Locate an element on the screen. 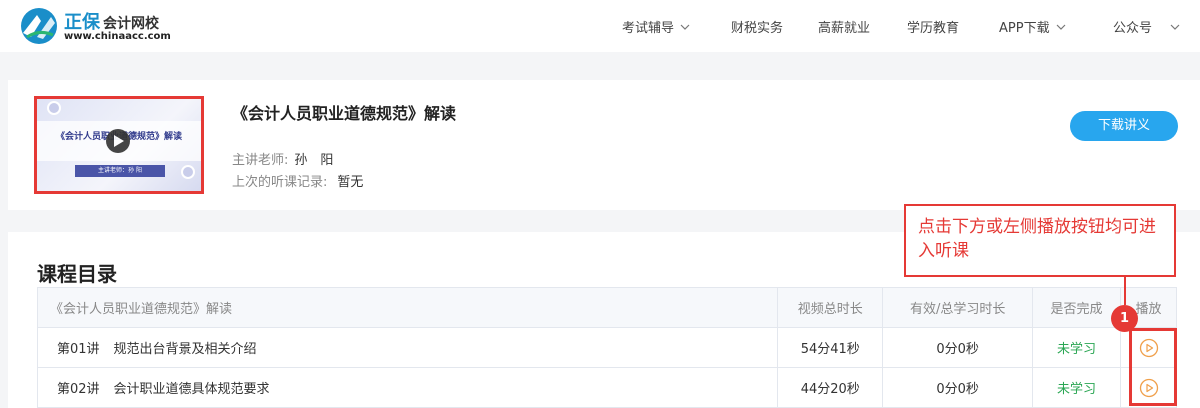 This screenshot has width=1200, height=408. course-title: 《会计人员职业道德规范》解读 is located at coordinates (344, 113).